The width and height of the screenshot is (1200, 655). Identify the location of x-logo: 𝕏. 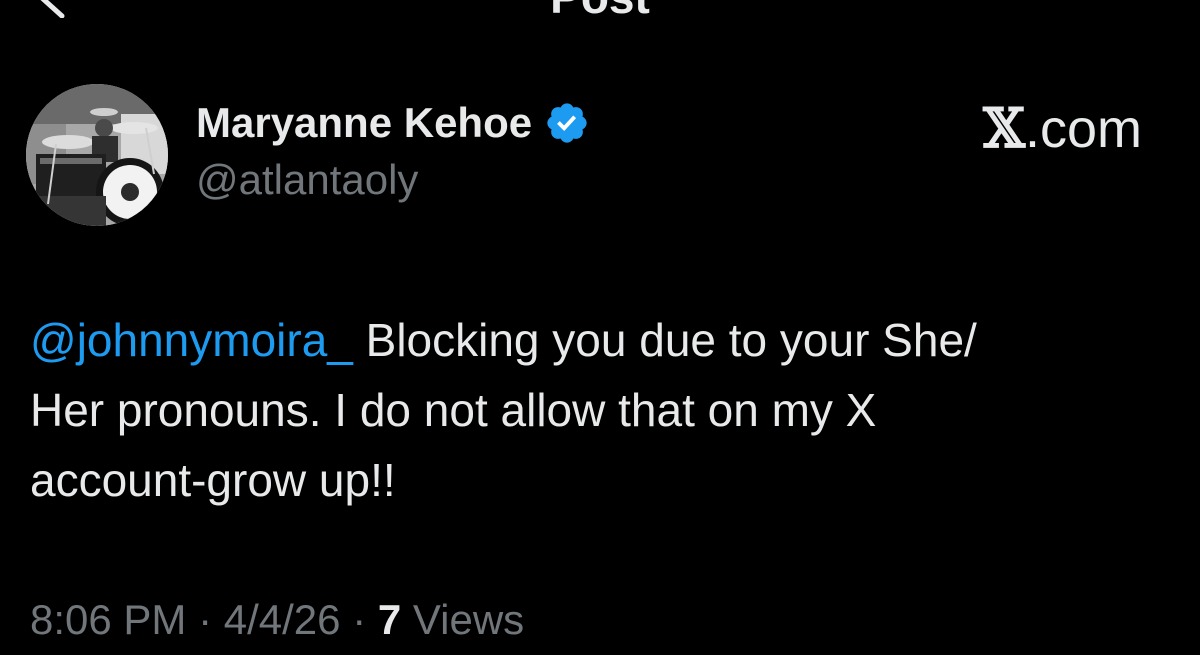
(1004, 128).